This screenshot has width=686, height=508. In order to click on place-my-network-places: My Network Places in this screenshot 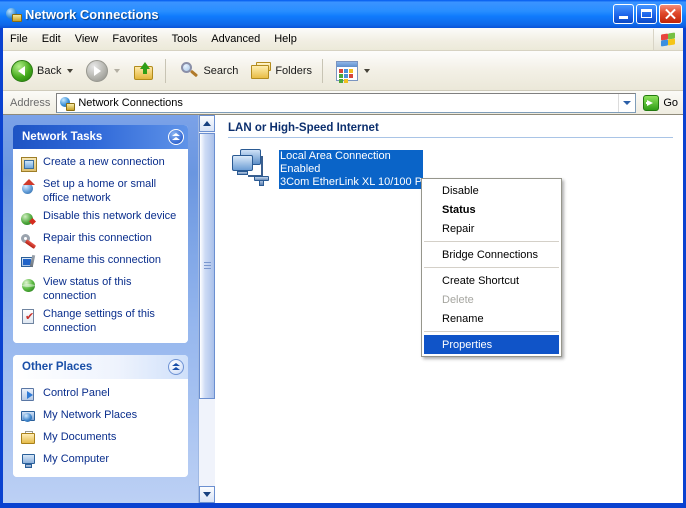, I will do `click(102, 416)`.